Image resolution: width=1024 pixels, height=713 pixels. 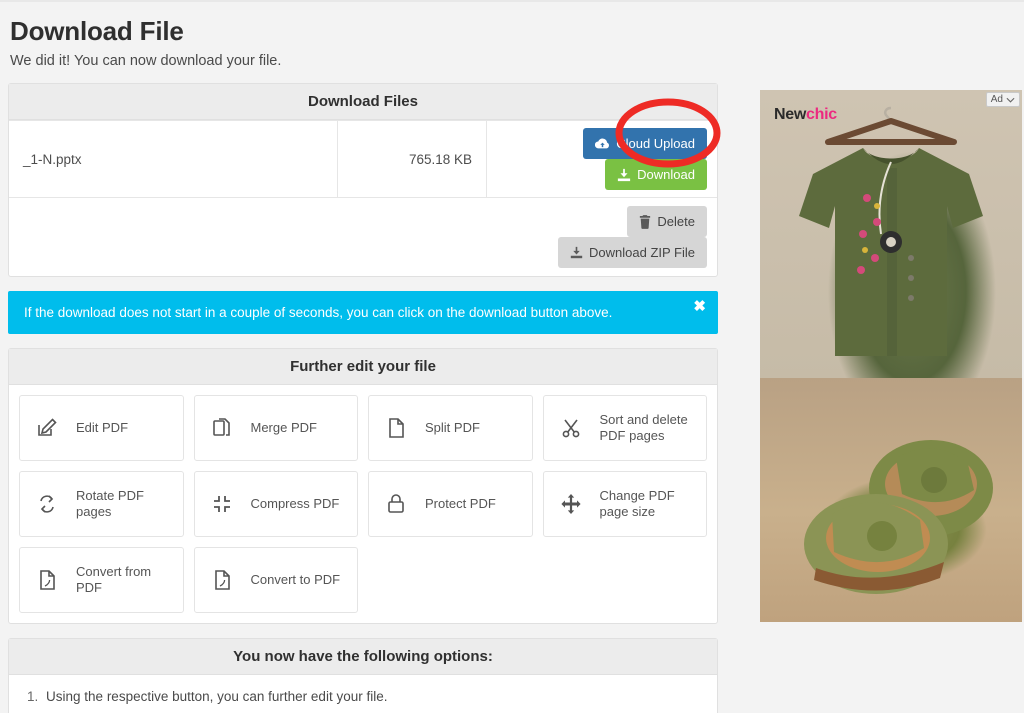 I want to click on tile-compress-pdf: Compress PDF, so click(x=275, y=504).